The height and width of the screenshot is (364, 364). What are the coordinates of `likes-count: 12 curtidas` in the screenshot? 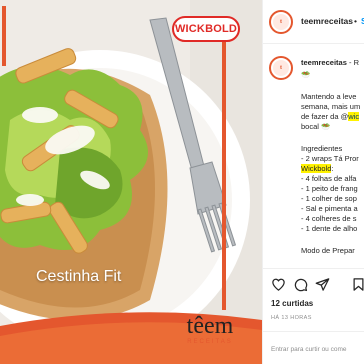 It's located at (292, 303).